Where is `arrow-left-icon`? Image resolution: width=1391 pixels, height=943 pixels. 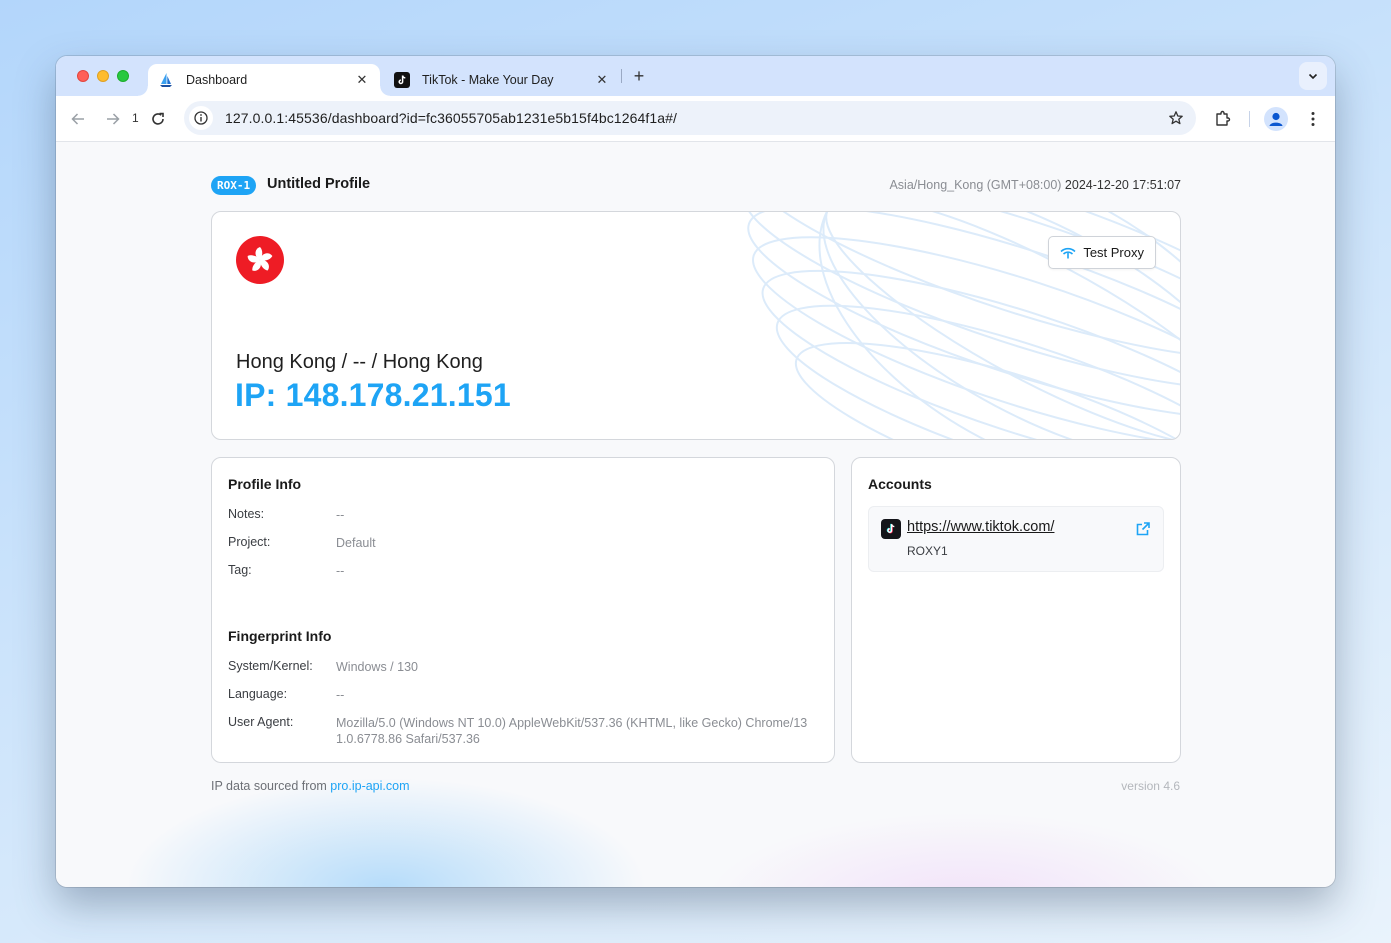 arrow-left-icon is located at coordinates (77, 119).